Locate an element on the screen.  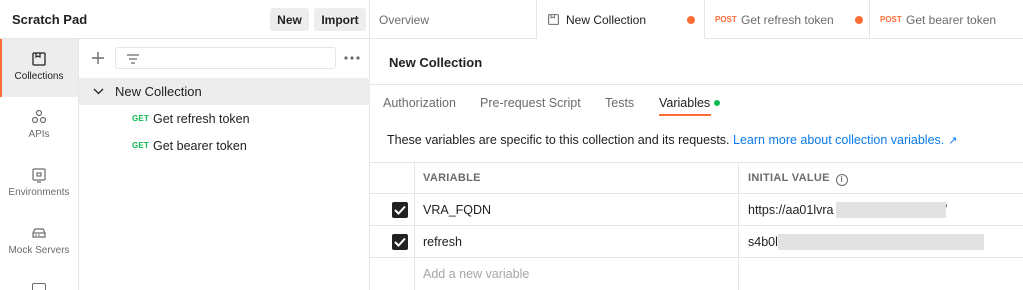
collection-name: New Collection is located at coordinates (158, 91).